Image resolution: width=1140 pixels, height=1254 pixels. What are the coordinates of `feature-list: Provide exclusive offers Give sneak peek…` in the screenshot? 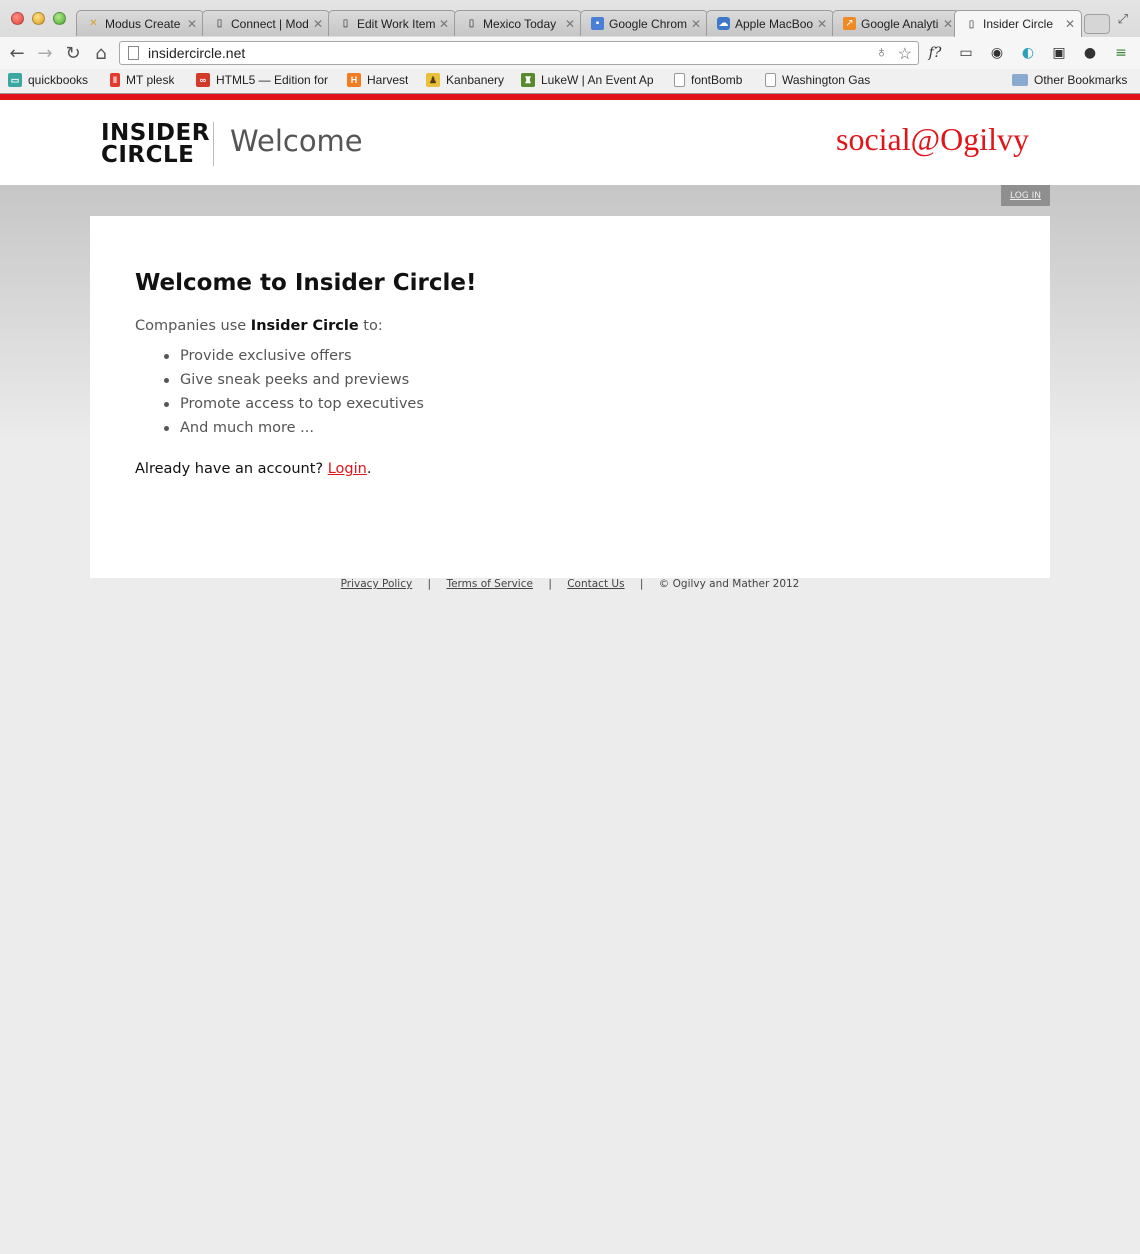 It's located at (279, 392).